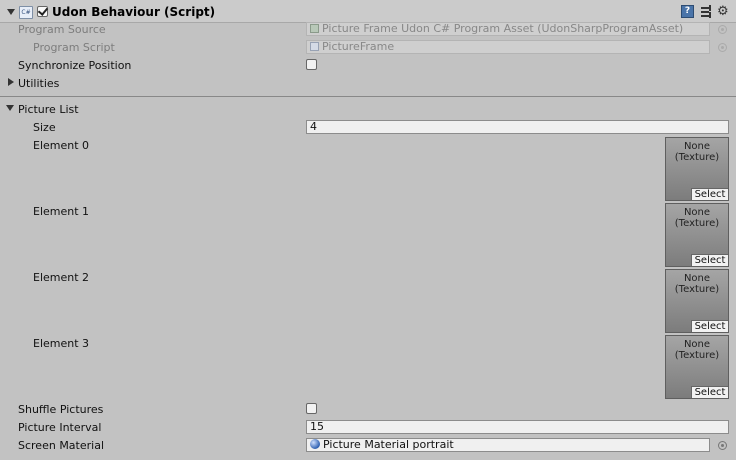 The image size is (736, 460). I want to click on gear-icon: ⚙, so click(723, 11).